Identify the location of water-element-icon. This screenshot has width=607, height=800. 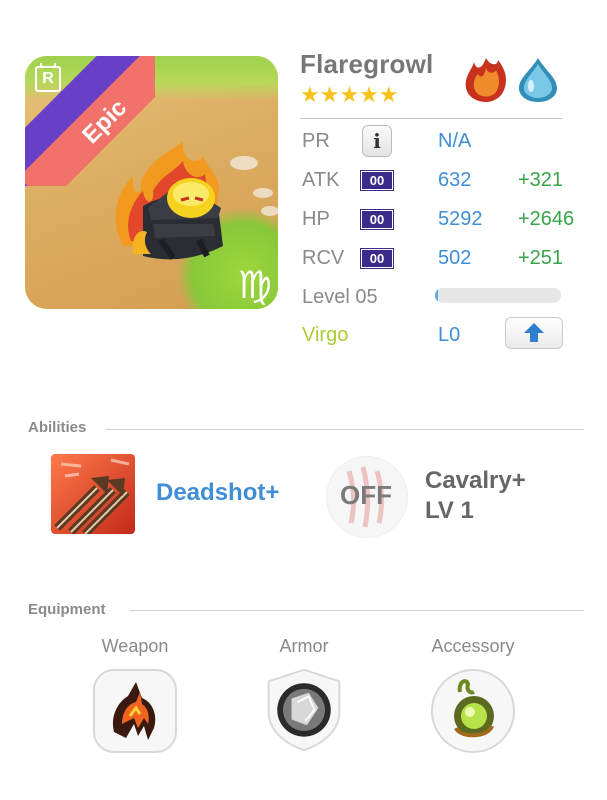
(538, 80).